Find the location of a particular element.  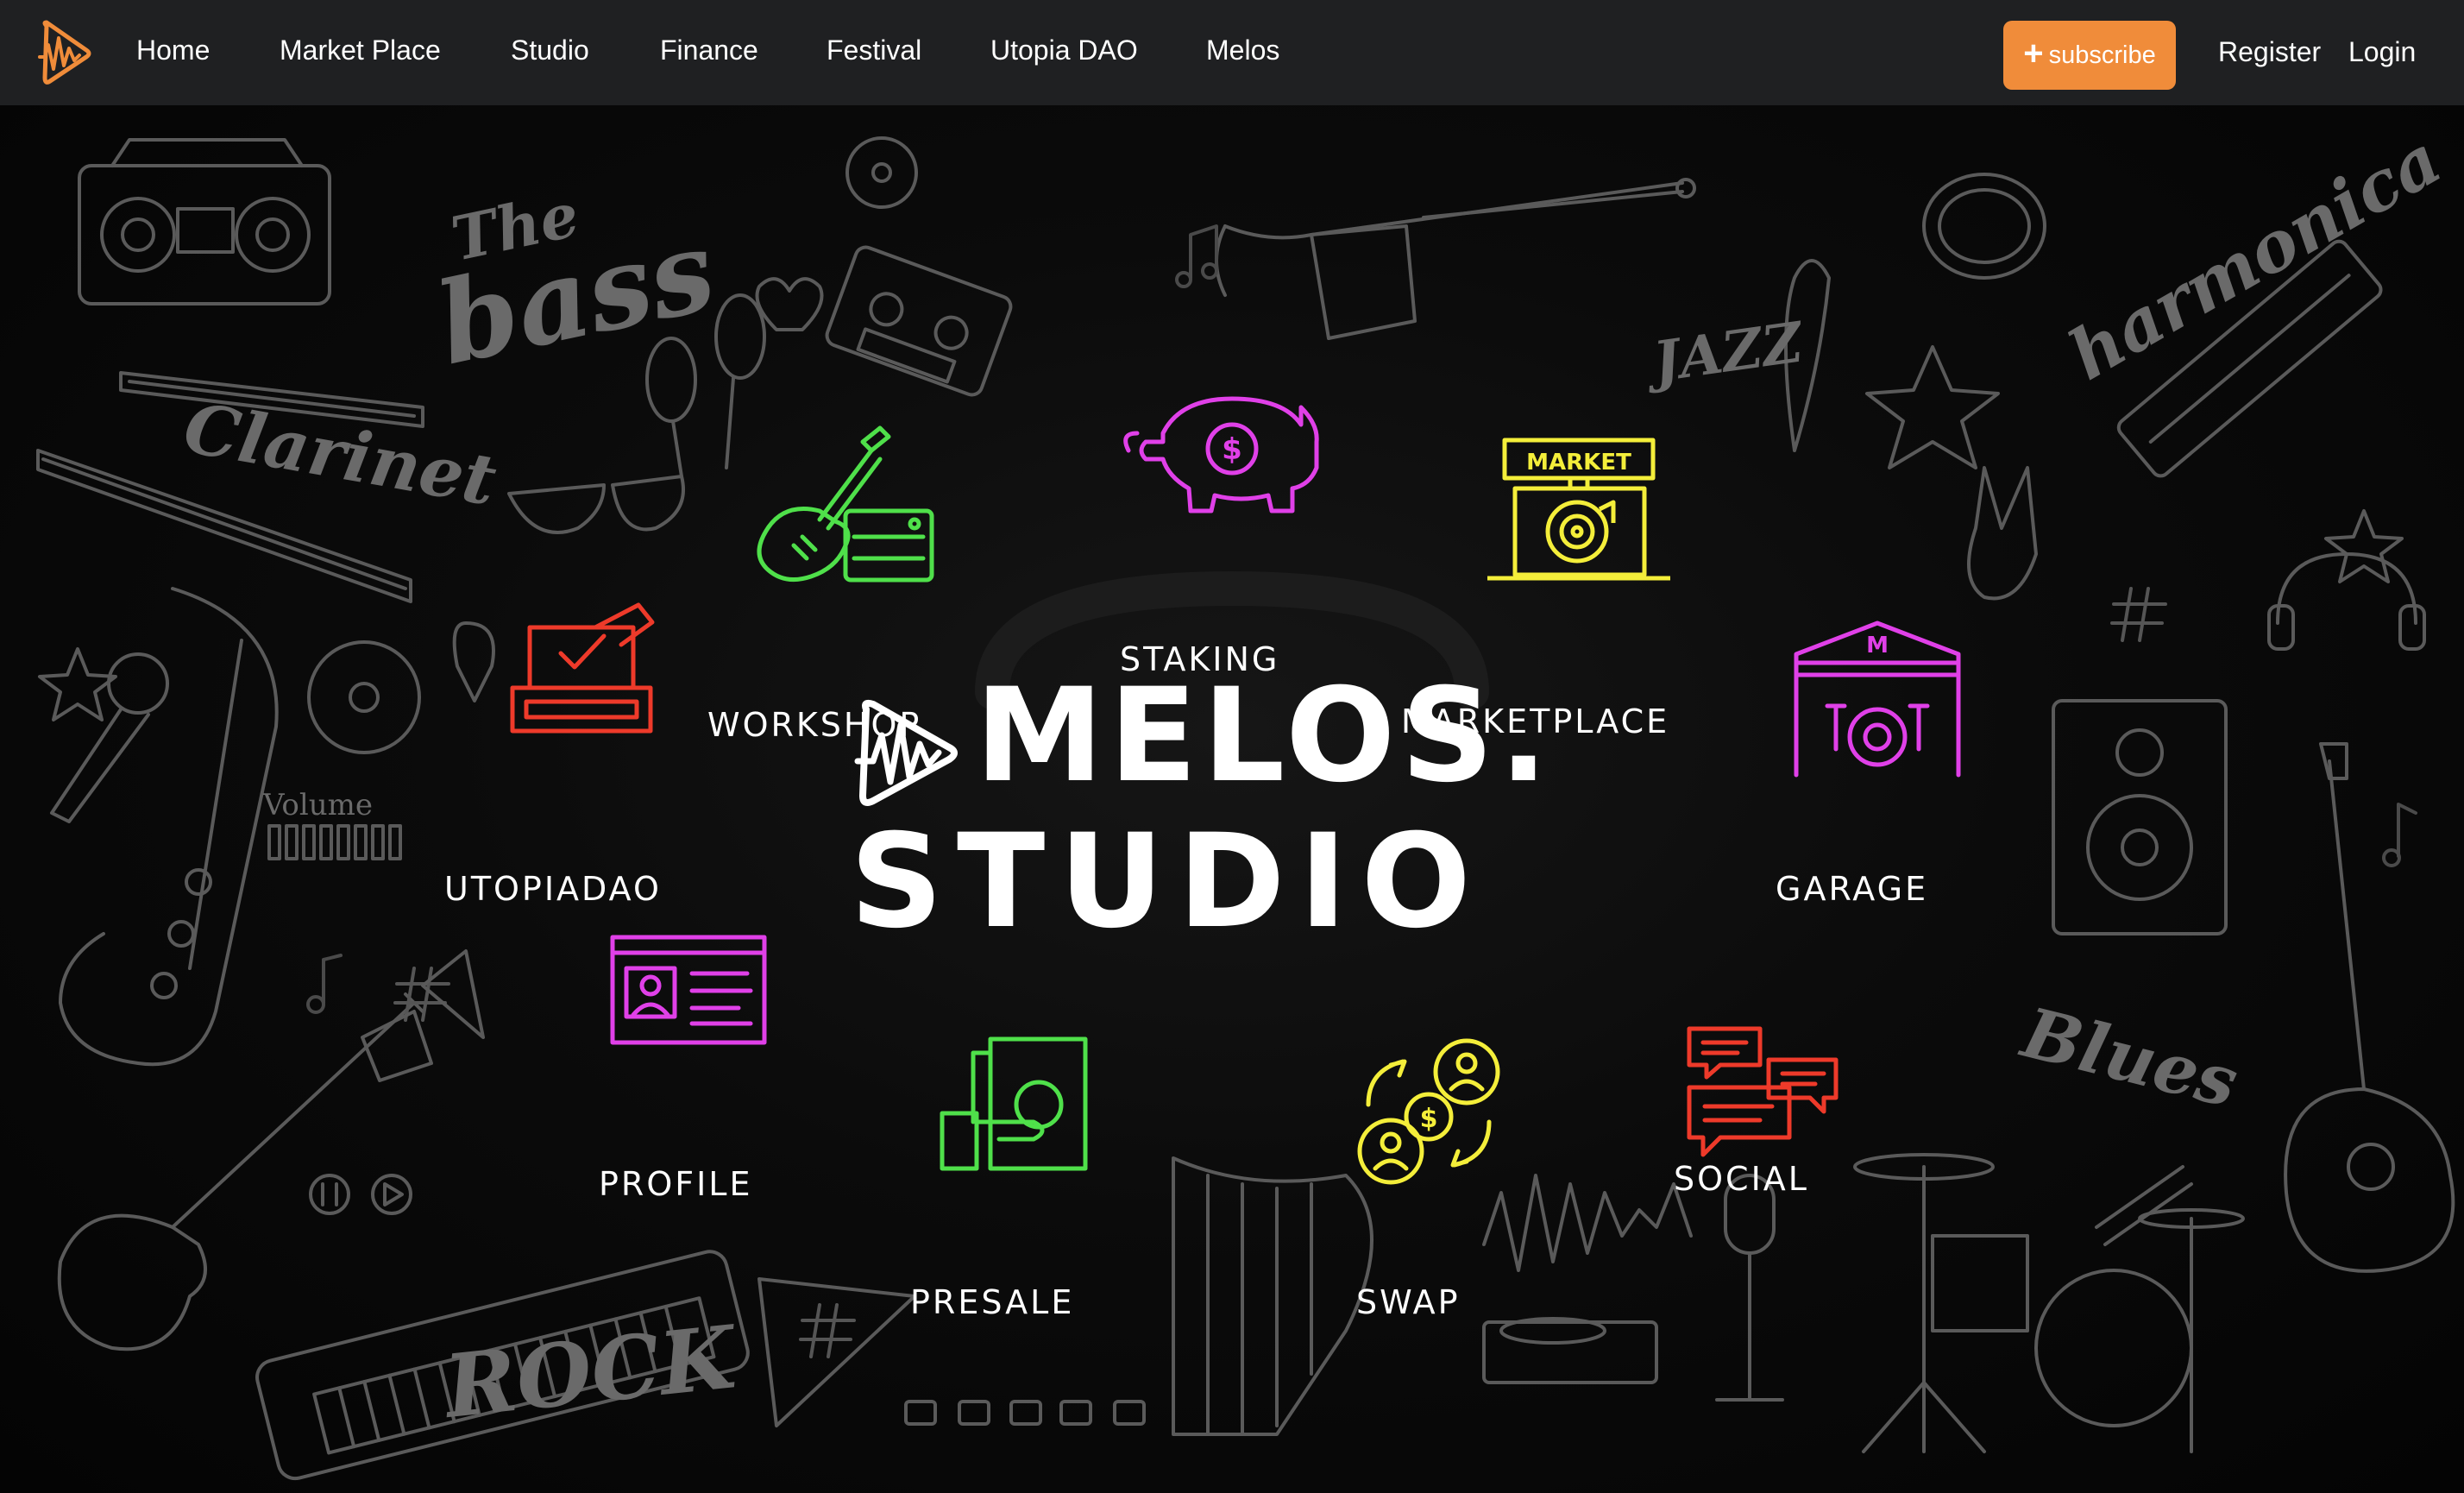

nav-finance: Finance is located at coordinates (709, 50).